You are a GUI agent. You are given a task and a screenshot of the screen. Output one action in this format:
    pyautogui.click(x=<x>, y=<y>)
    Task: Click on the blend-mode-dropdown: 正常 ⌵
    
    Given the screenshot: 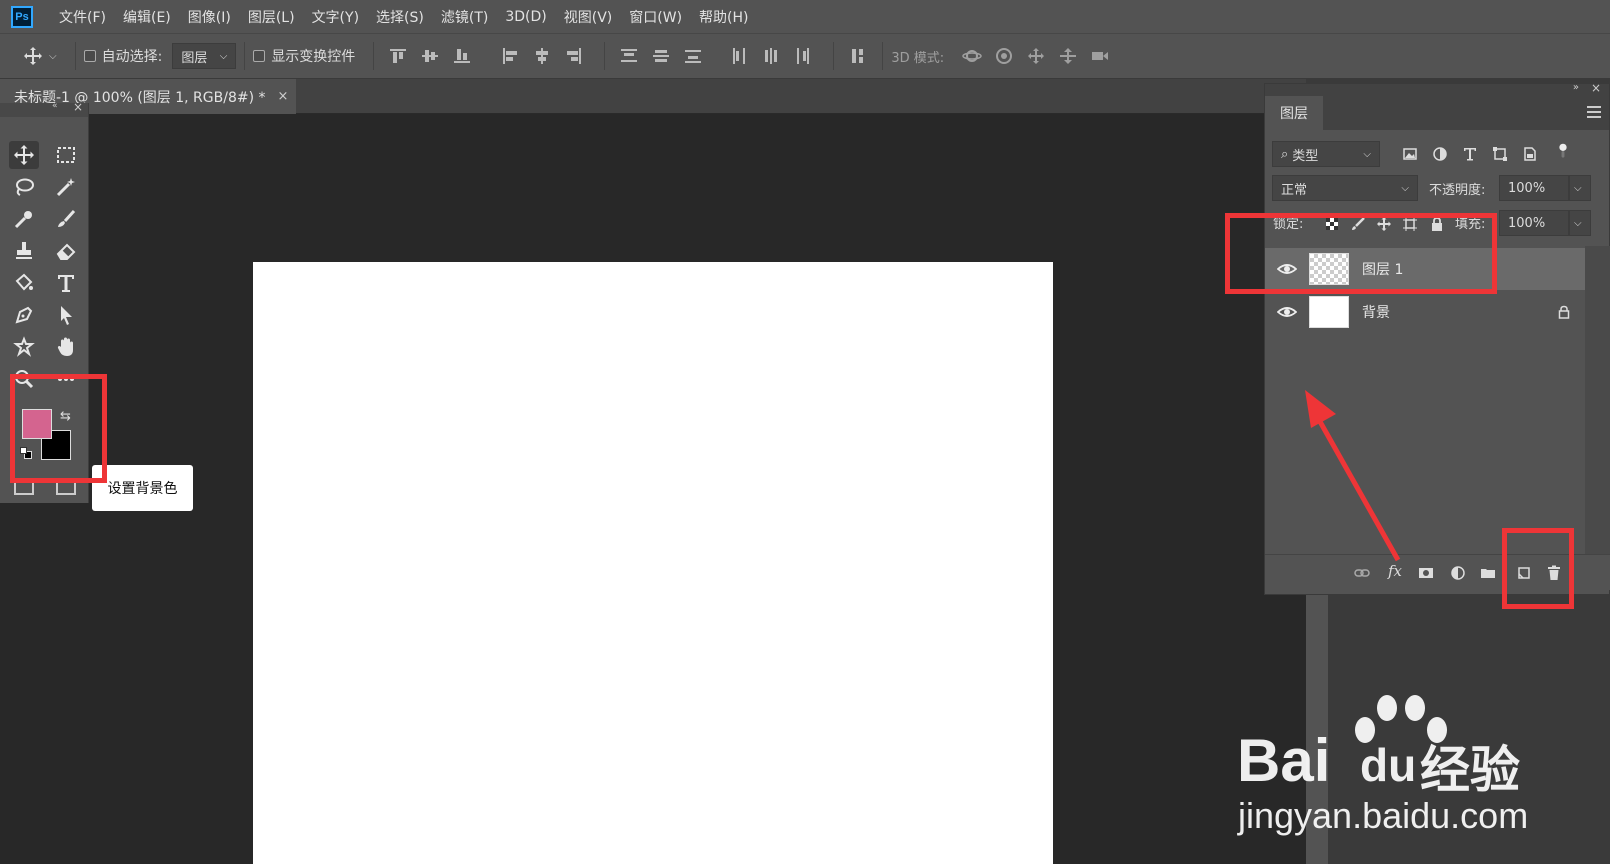 What is the action you would take?
    pyautogui.click(x=1345, y=188)
    